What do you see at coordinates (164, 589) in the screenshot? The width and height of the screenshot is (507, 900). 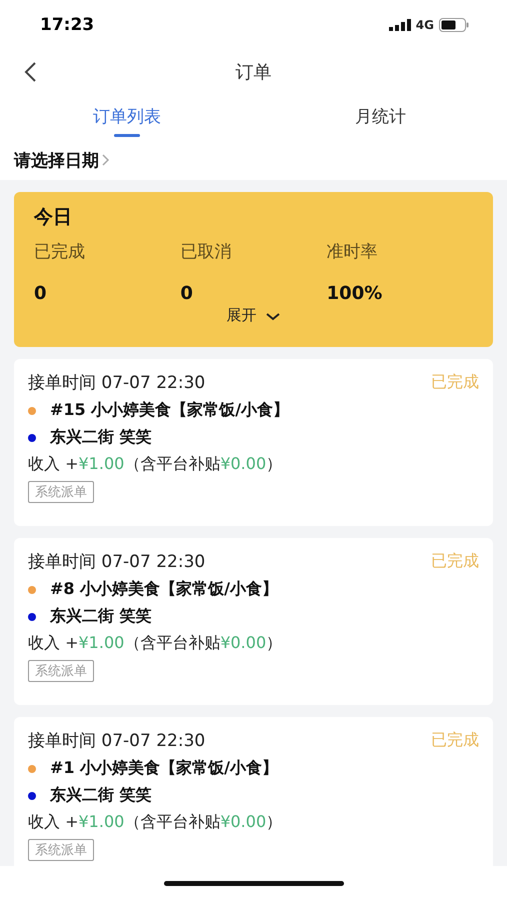 I see `stop-name: #8 小小婷美食【家常饭/小食】` at bounding box center [164, 589].